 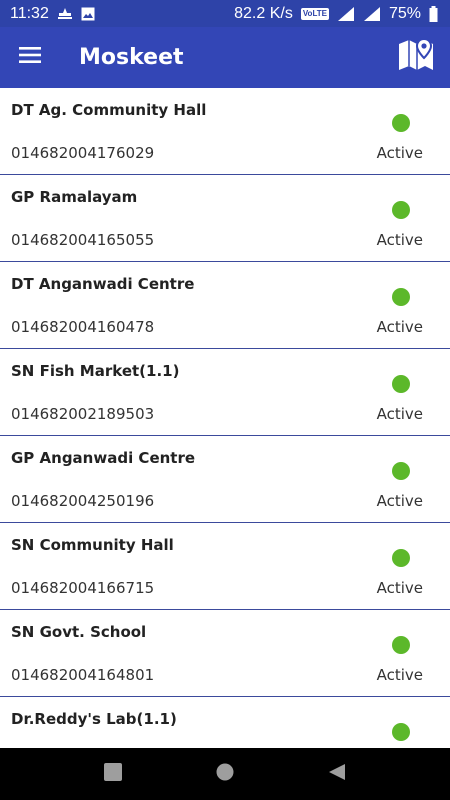 I want to click on device-name: GP Ramalayam, so click(x=74, y=197).